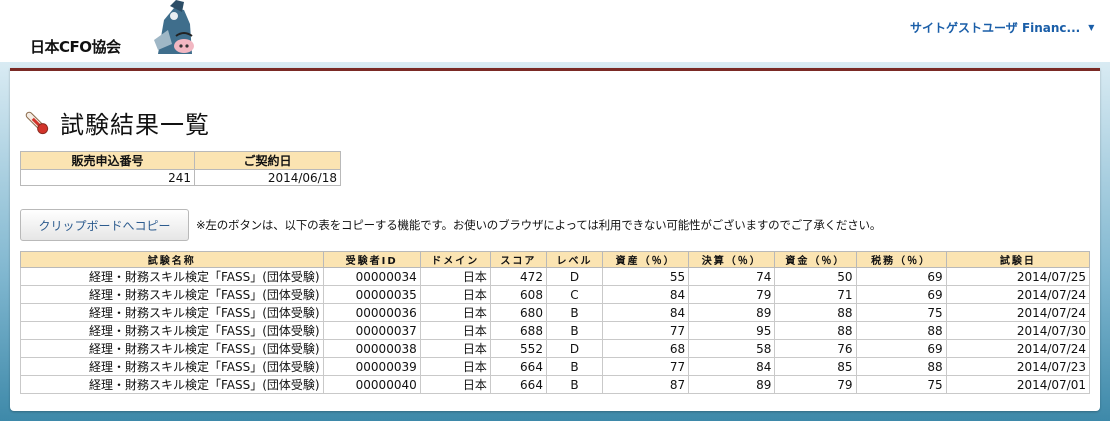  What do you see at coordinates (1018, 384) in the screenshot?
I see `exam-date-cell: 2014/07/01` at bounding box center [1018, 384].